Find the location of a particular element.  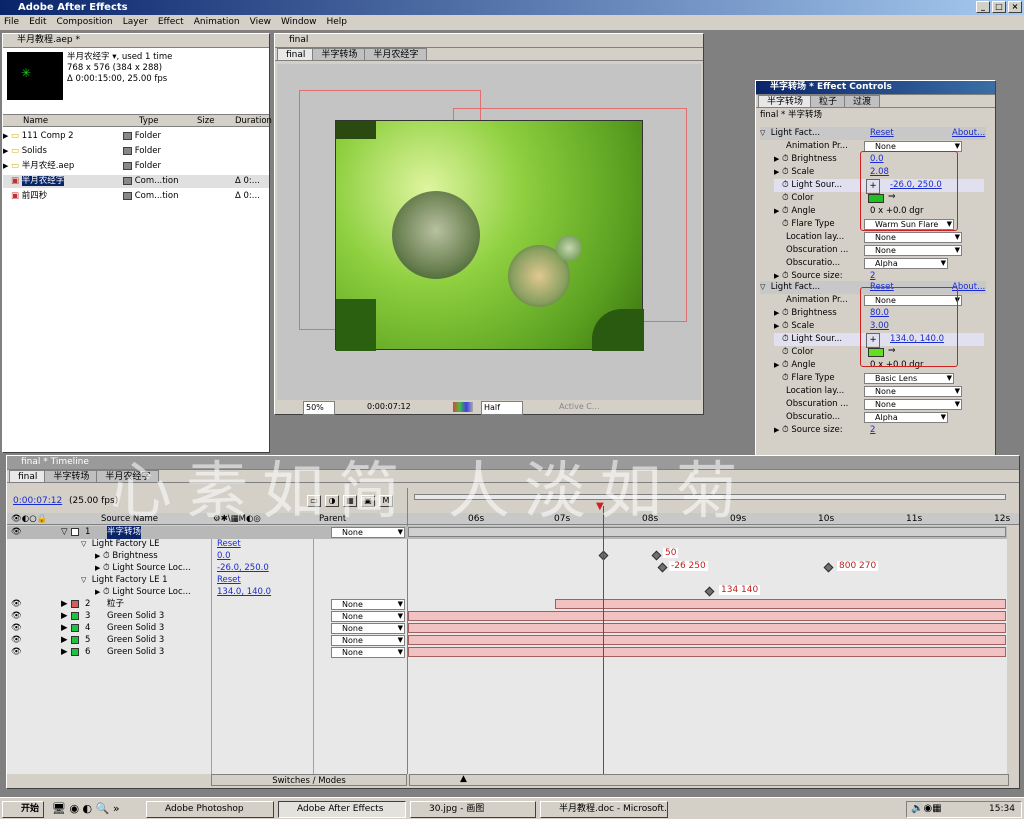

effect-tabs: 半字转场 粒子 过渡 is located at coordinates (875, 101).